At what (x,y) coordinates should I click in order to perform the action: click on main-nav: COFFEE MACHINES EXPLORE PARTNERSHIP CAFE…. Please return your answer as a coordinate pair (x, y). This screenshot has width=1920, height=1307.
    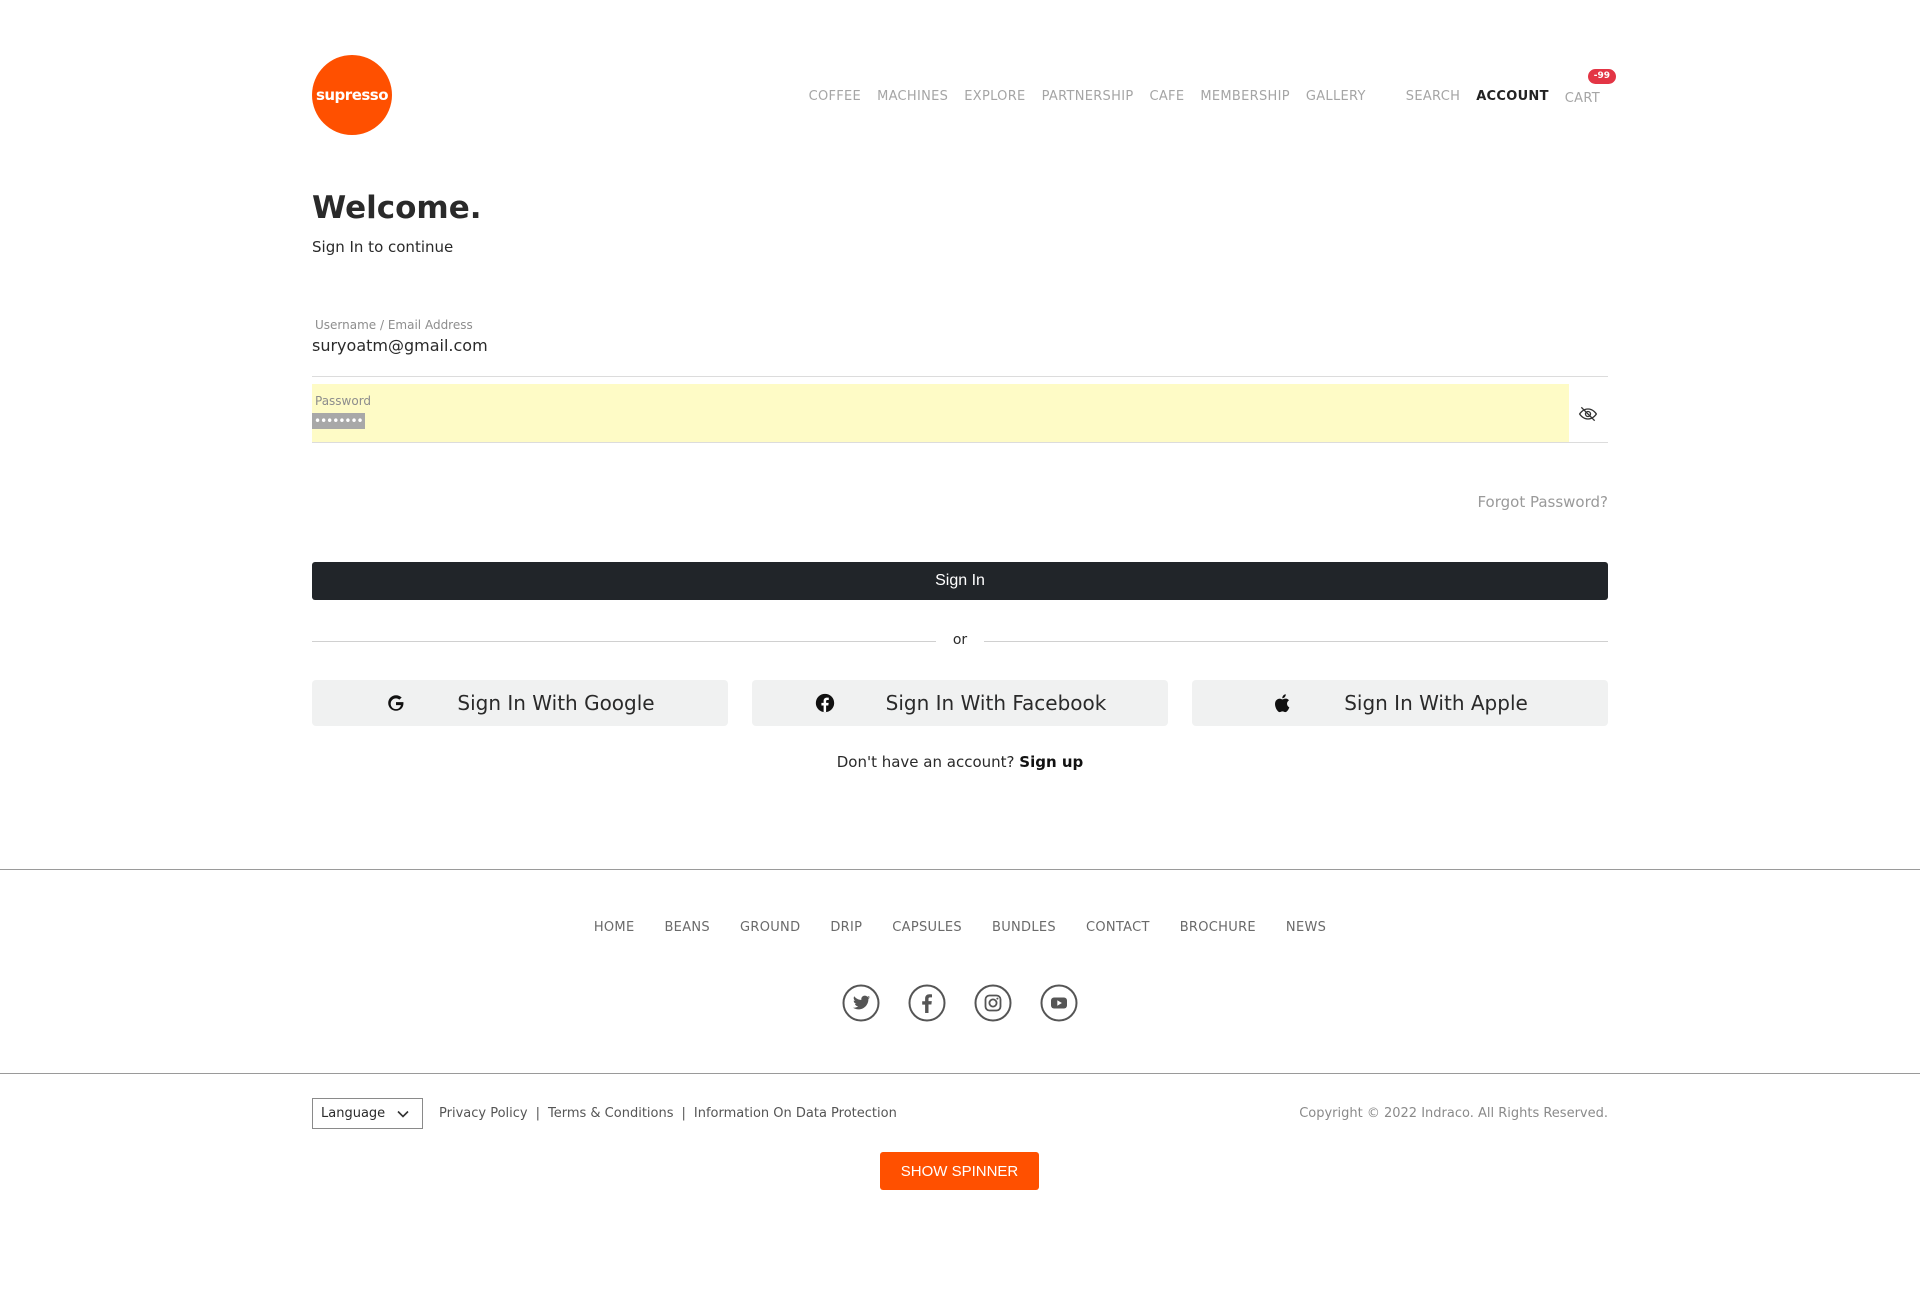
    Looking at the image, I should click on (1204, 87).